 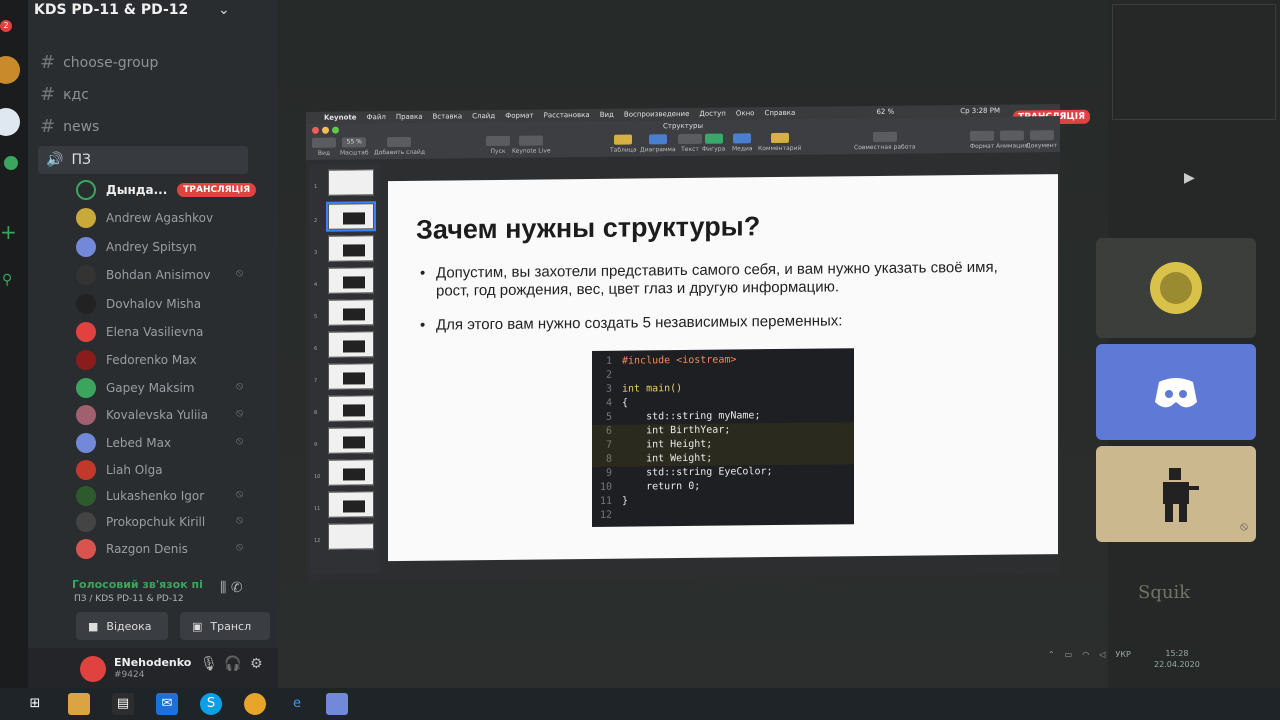 What do you see at coordinates (399, 146) in the screenshot?
I see `add-slide-button: Добавить слайд` at bounding box center [399, 146].